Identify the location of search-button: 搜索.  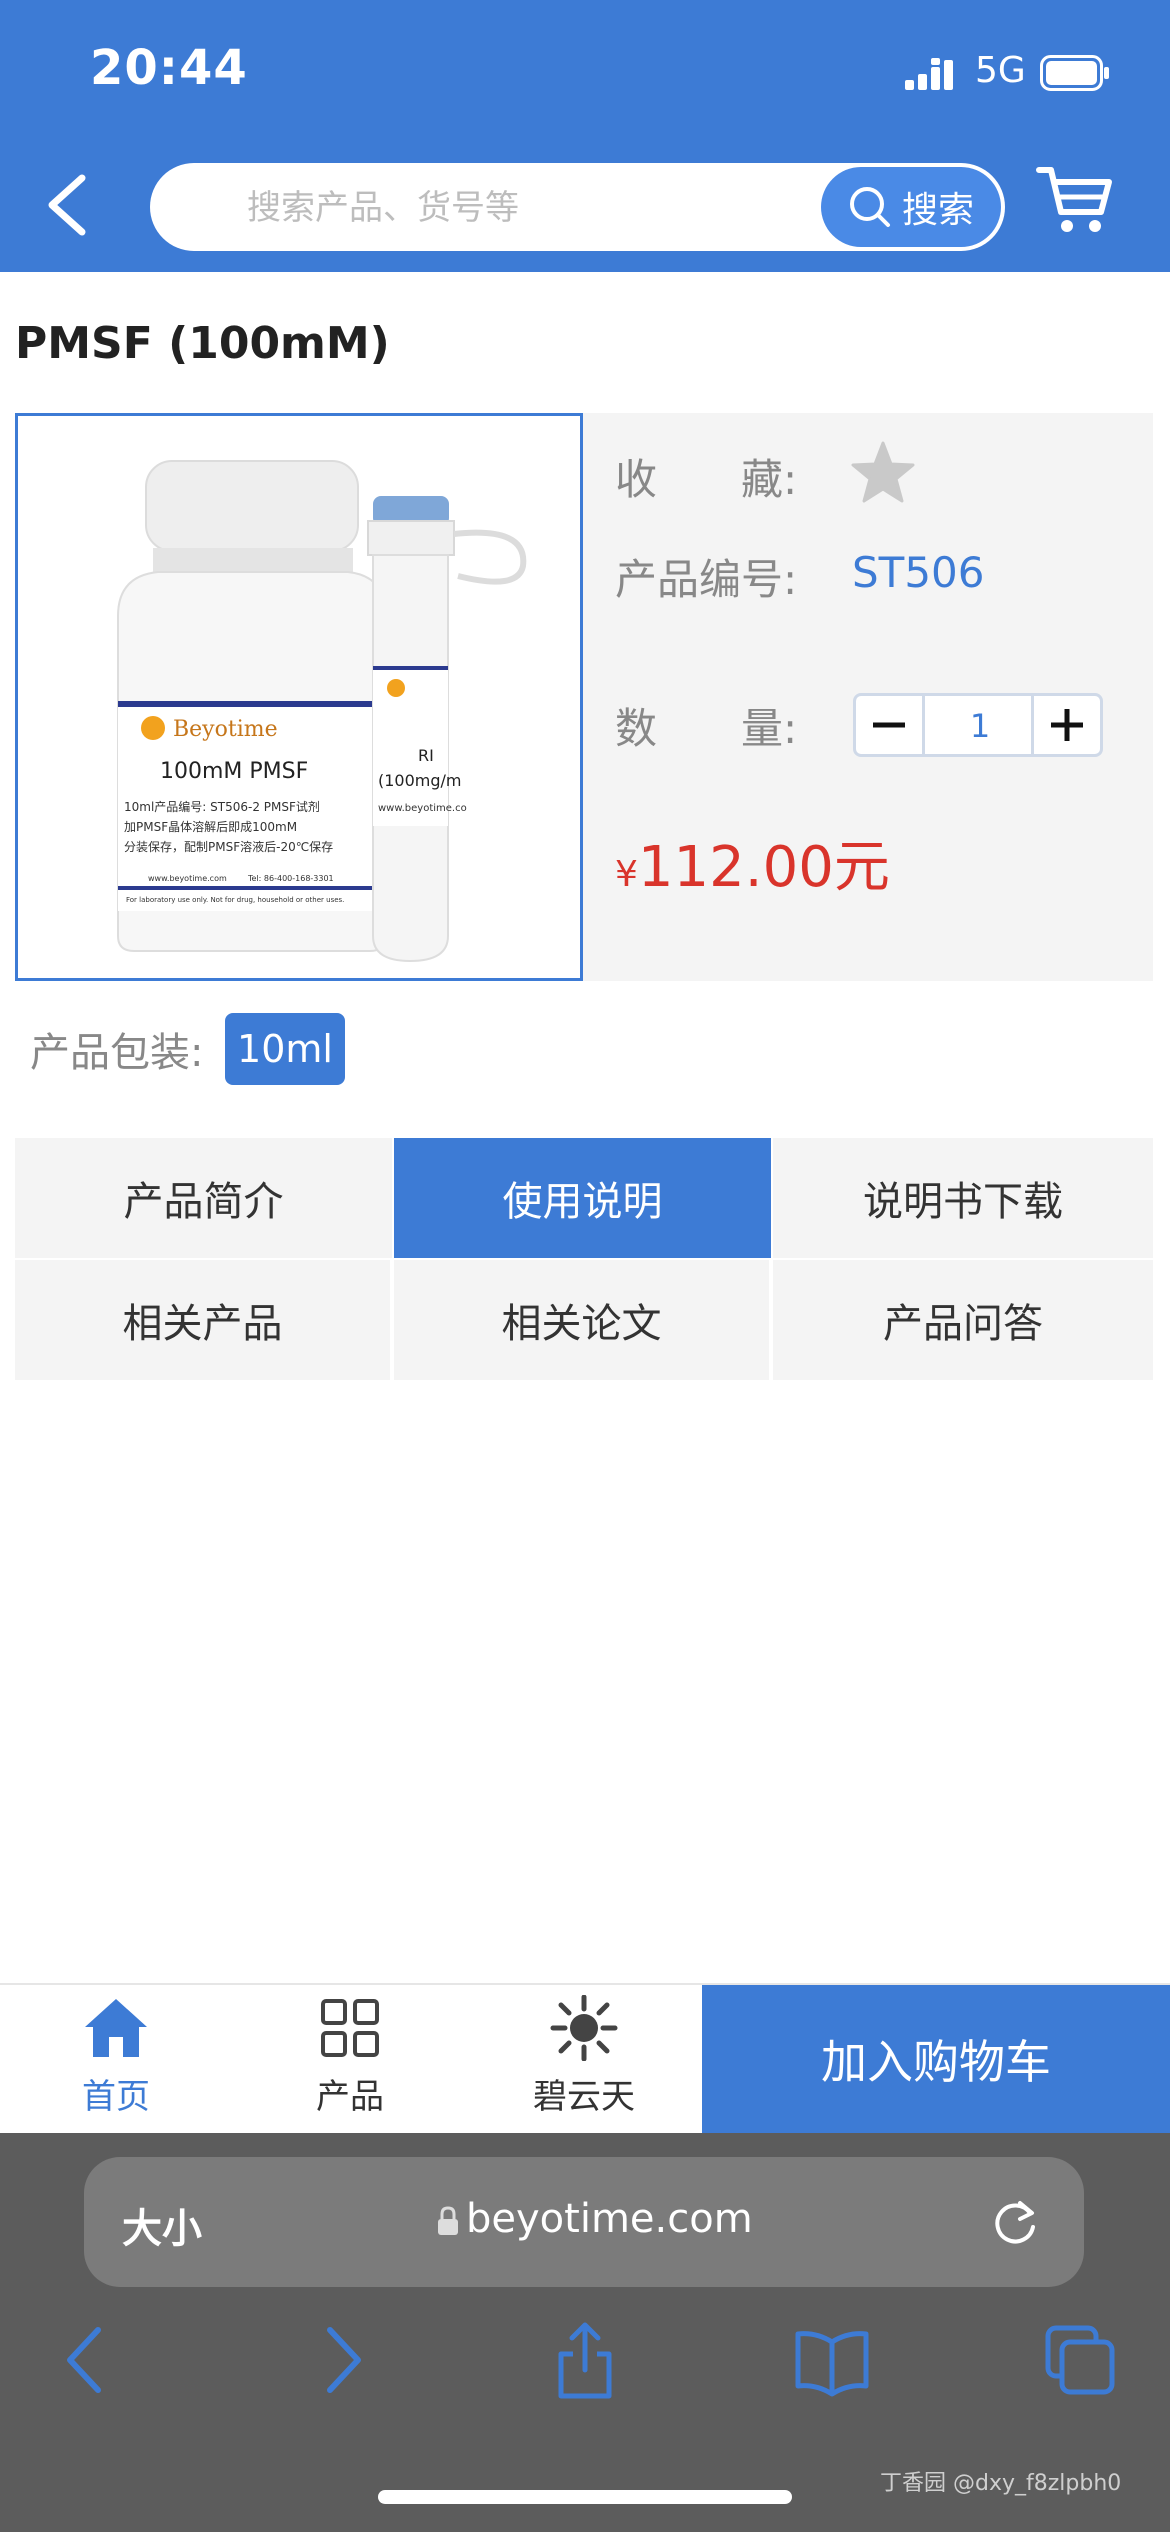
(911, 207).